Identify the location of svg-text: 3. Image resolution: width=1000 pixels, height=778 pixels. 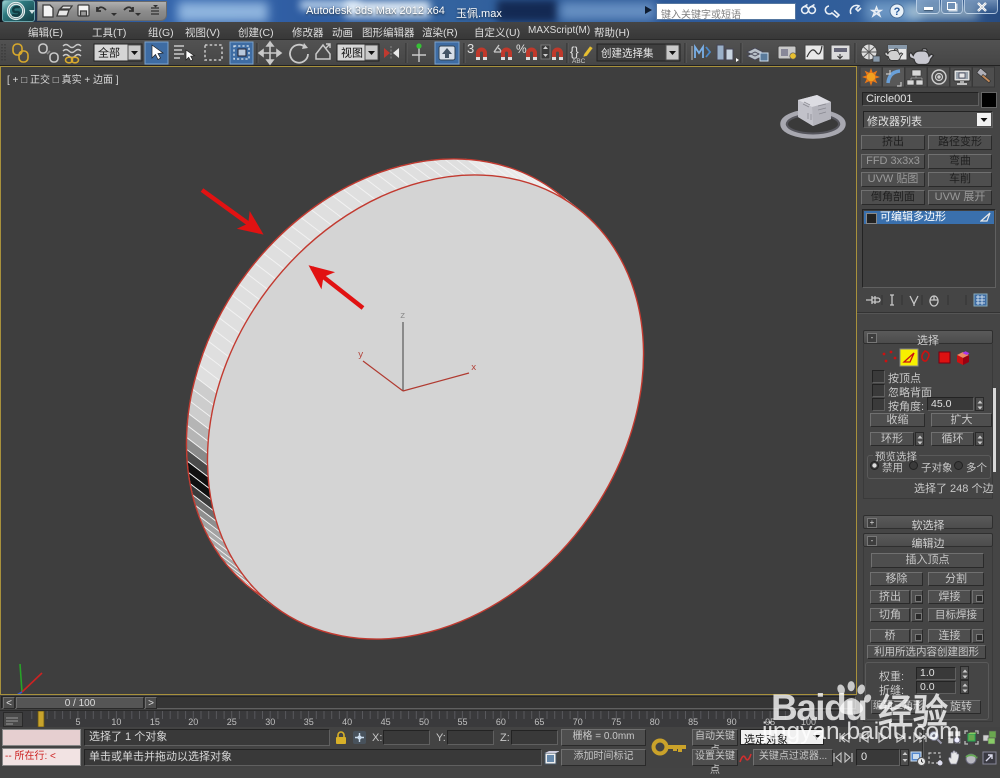
(470, 48).